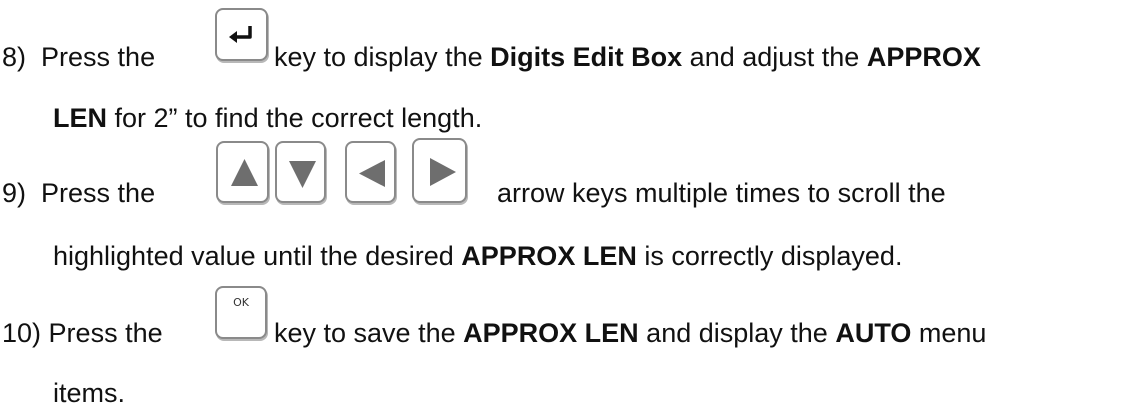 The height and width of the screenshot is (415, 1130). I want to click on bold-term: APPROX, so click(923, 57).